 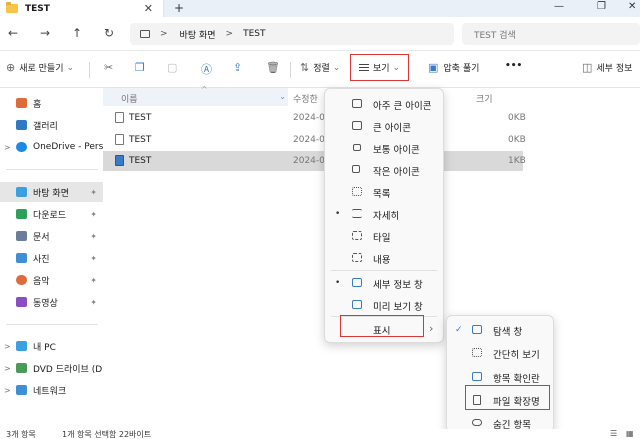 What do you see at coordinates (21, 390) in the screenshot?
I see `network-icon` at bounding box center [21, 390].